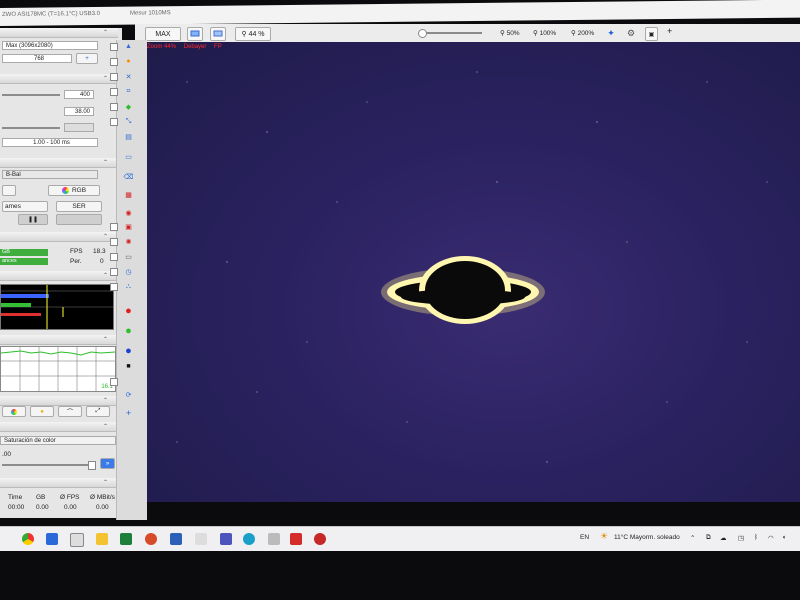  I want to click on zoom-200-button: ⚲ 200%, so click(582, 33).